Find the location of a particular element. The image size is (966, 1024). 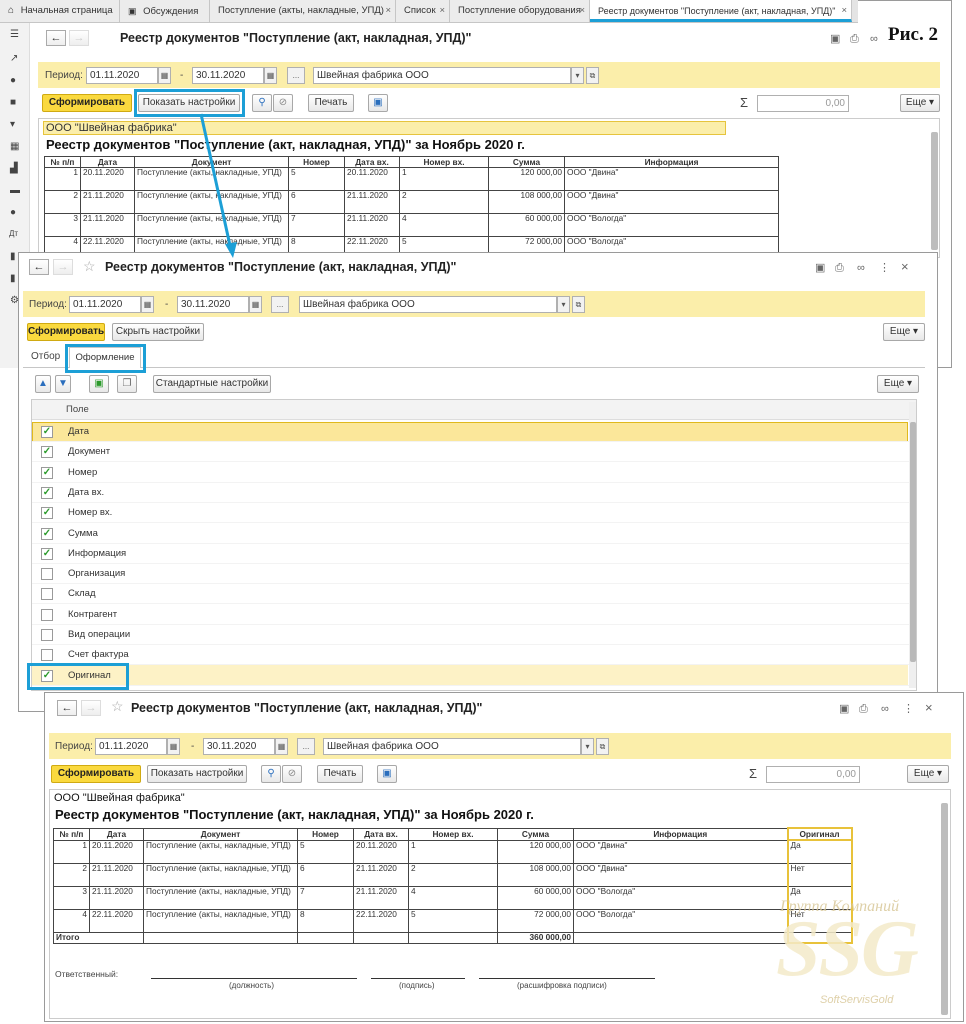

book-icon: ▮ is located at coordinates (13, 278).